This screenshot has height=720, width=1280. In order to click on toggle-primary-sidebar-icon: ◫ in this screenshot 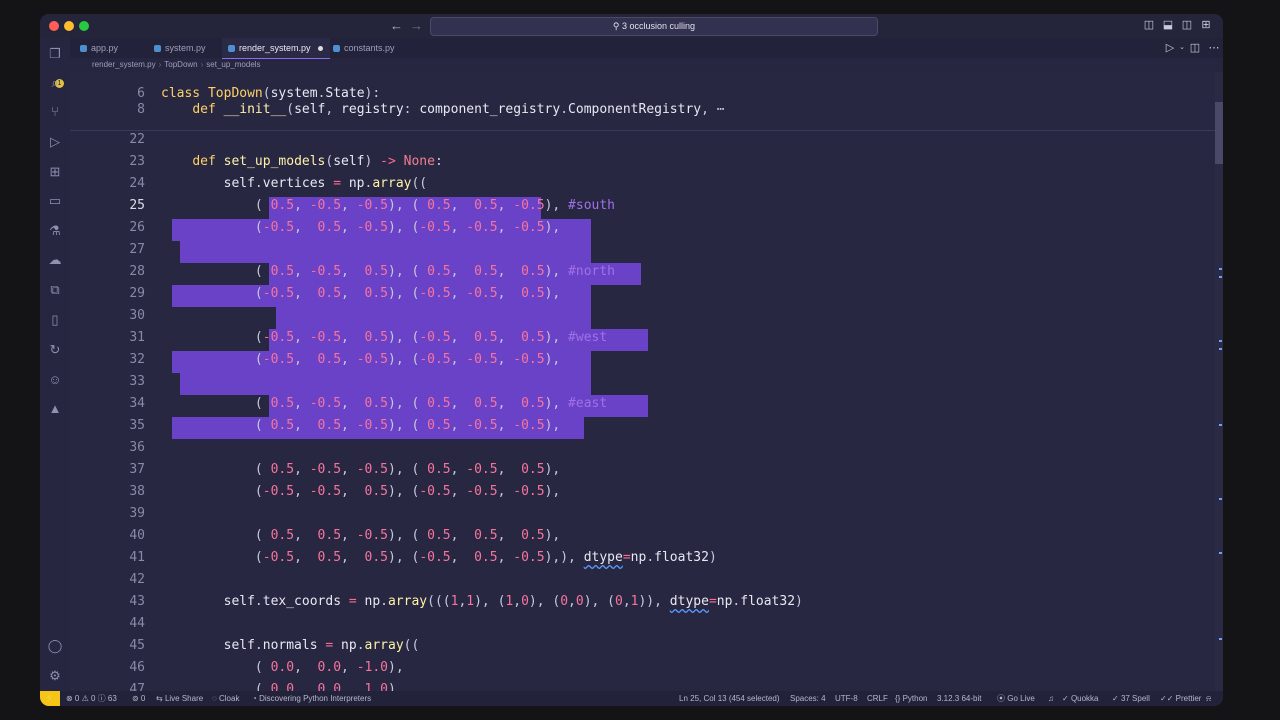, I will do `click(1149, 25)`.